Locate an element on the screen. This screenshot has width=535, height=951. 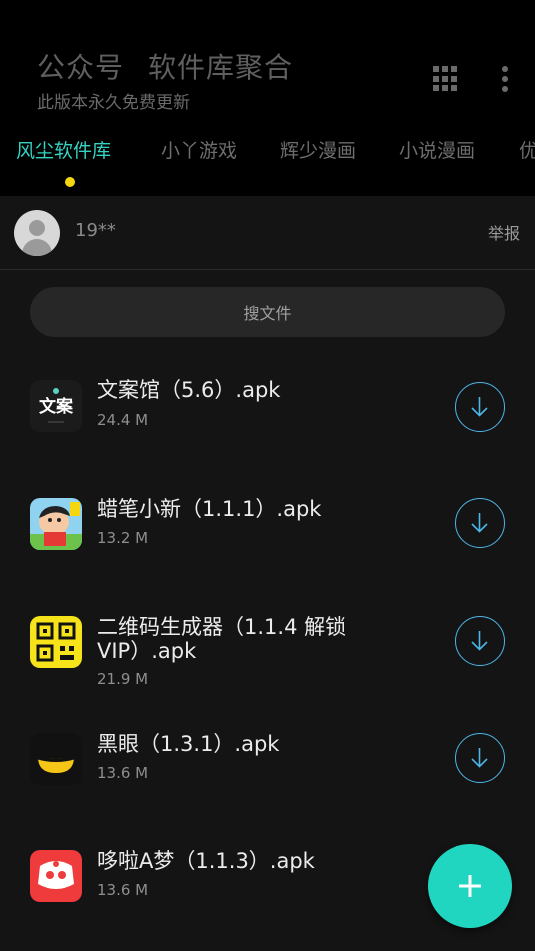
file-name: 蜡笔小新（1.1.1）.apk is located at coordinates (209, 509).